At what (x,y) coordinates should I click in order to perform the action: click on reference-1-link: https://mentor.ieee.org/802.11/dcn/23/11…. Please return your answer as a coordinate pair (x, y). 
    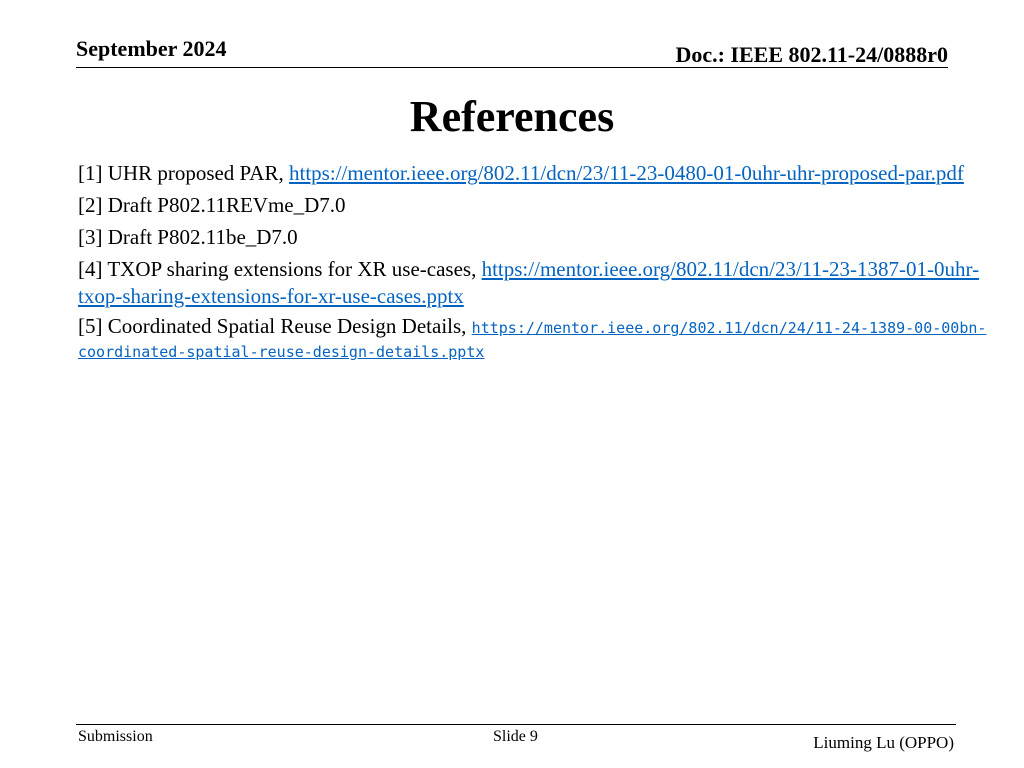
    Looking at the image, I should click on (626, 173).